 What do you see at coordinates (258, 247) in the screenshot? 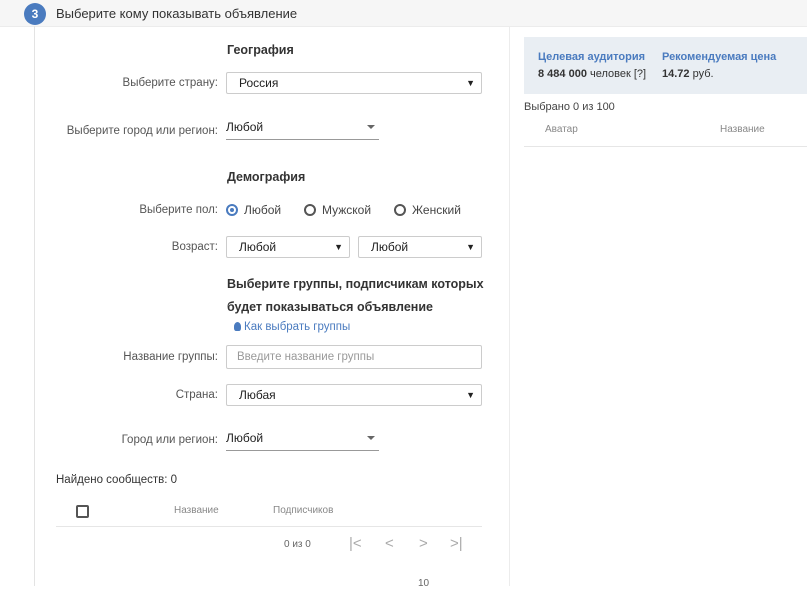
I see `age-from-value: Любой` at bounding box center [258, 247].